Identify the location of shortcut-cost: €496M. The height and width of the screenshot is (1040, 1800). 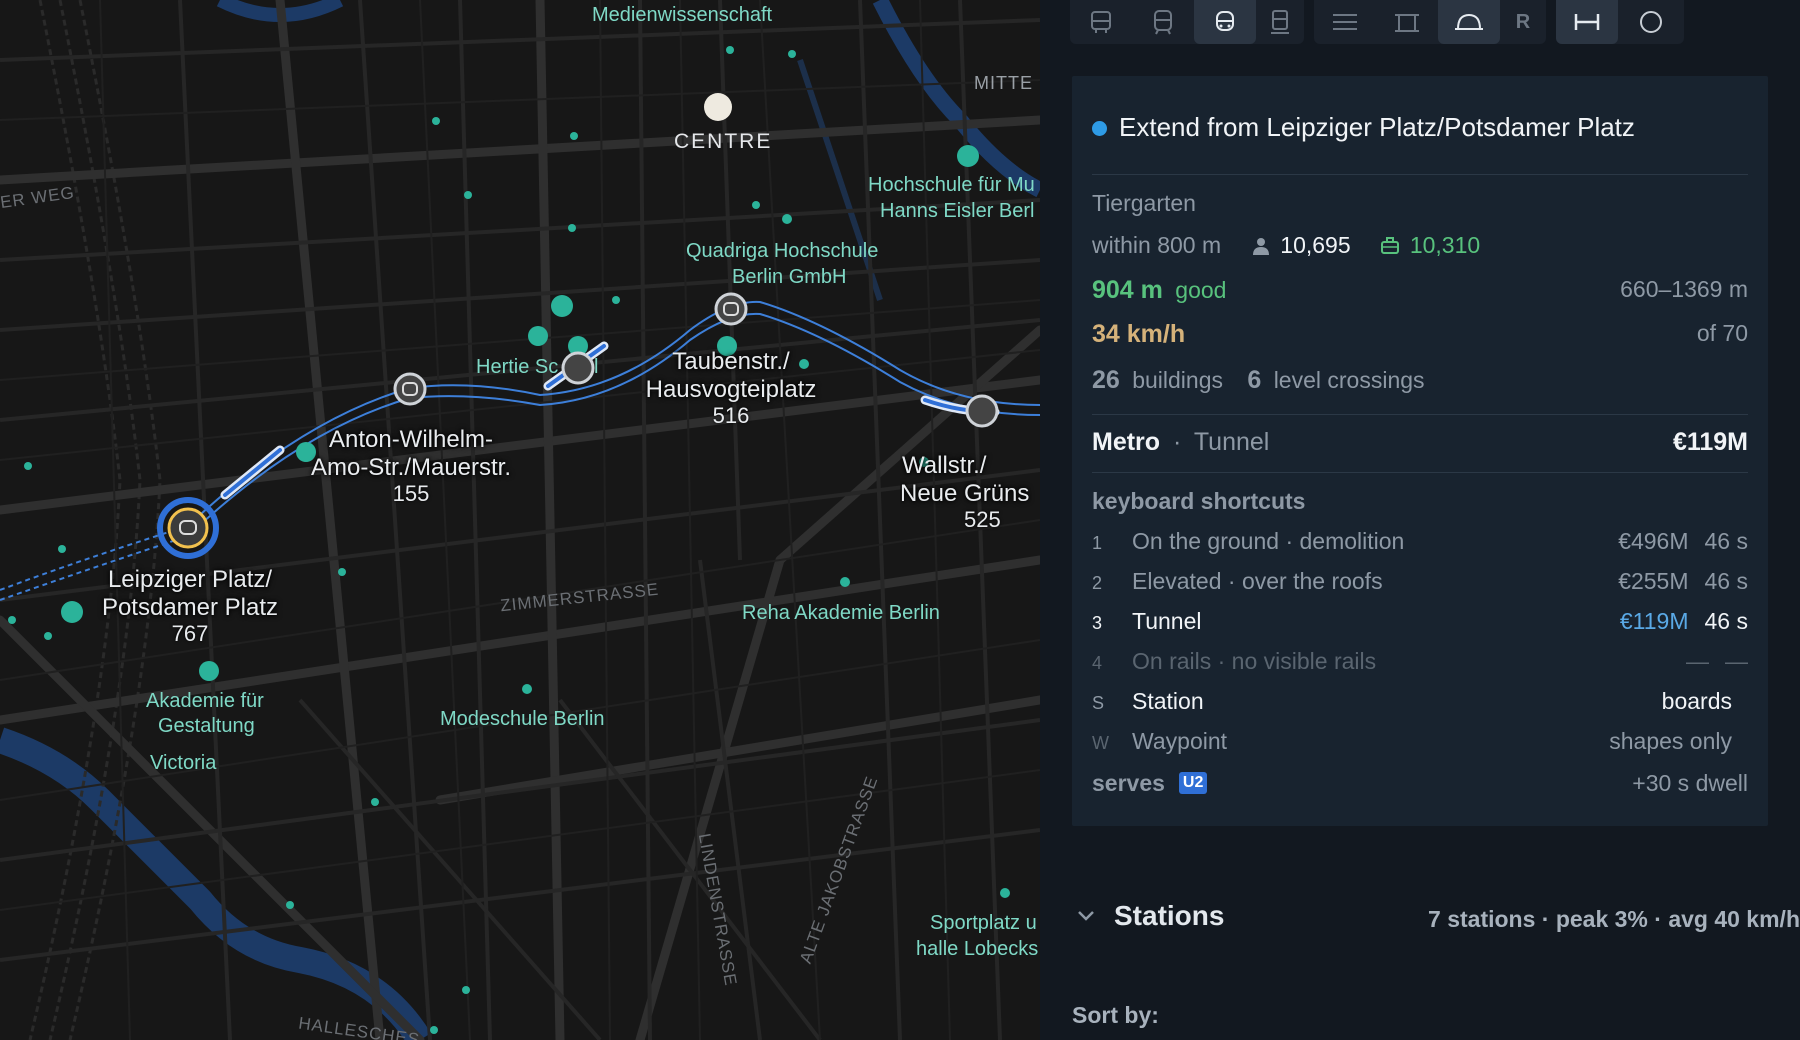
(1653, 541).